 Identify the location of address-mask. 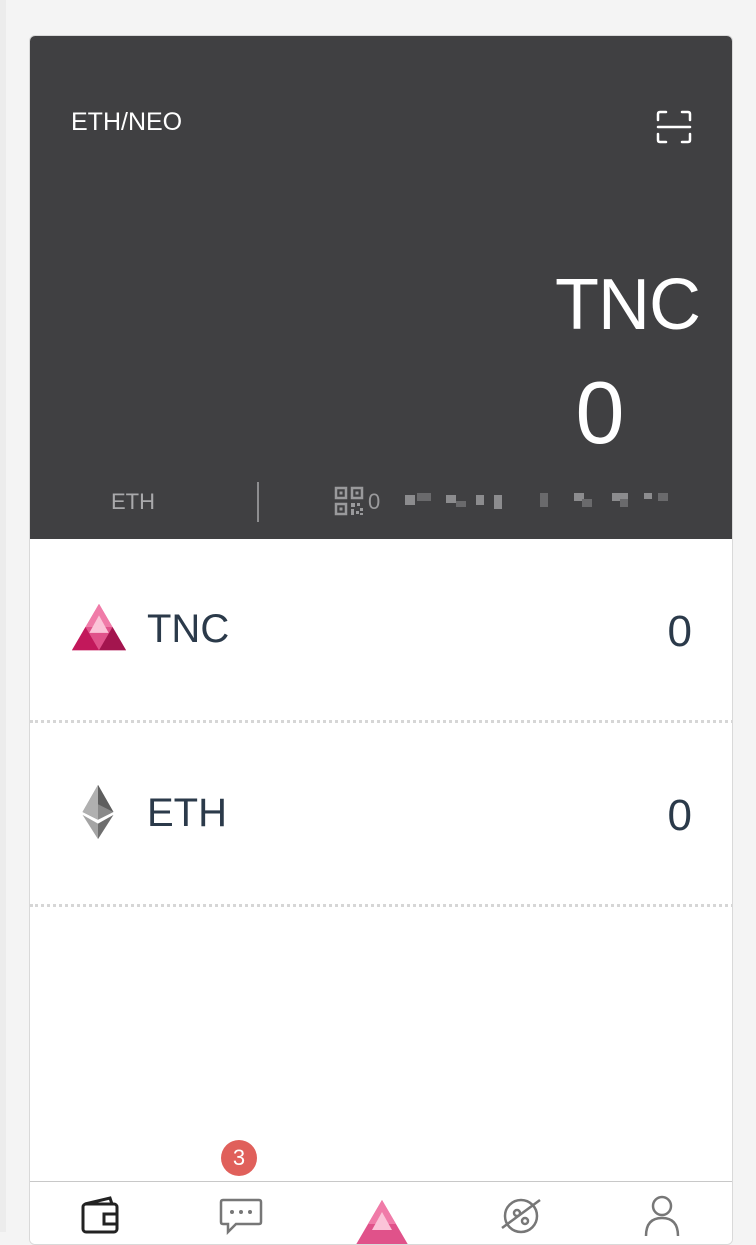
(410, 500).